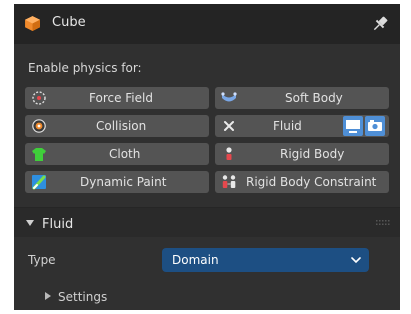  Describe the element at coordinates (58, 224) in the screenshot. I see `fluid-panel-title: Fluid` at that location.